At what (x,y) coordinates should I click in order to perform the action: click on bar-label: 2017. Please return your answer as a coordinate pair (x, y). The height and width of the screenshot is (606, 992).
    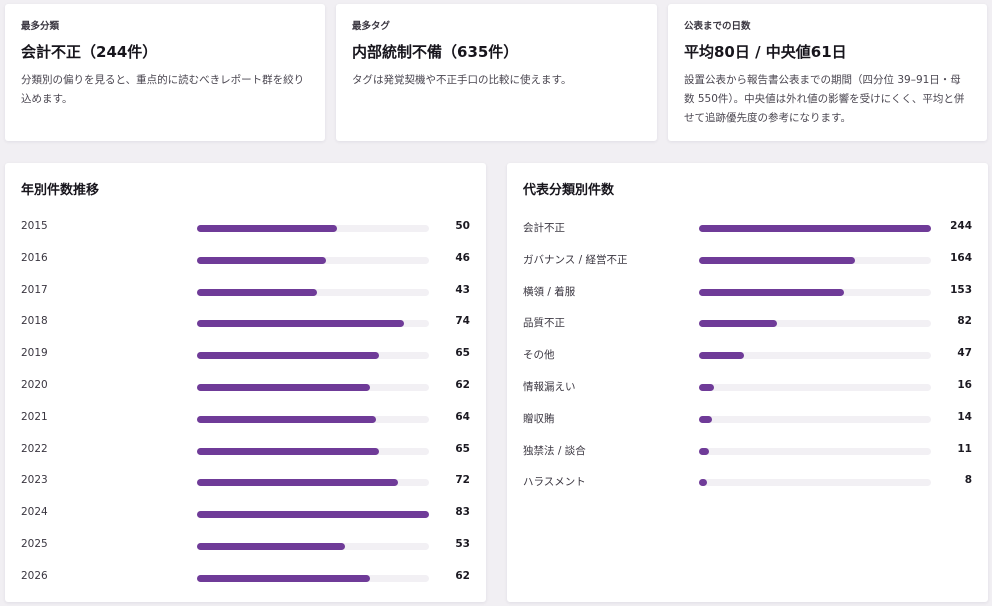
    Looking at the image, I should click on (34, 289).